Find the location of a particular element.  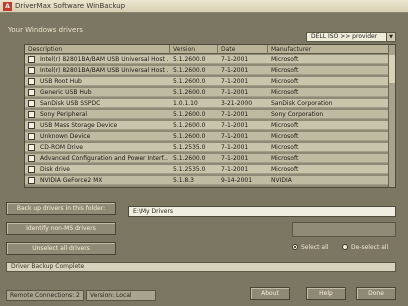

backup-folder-input: E:\My Drivers is located at coordinates (262, 211).